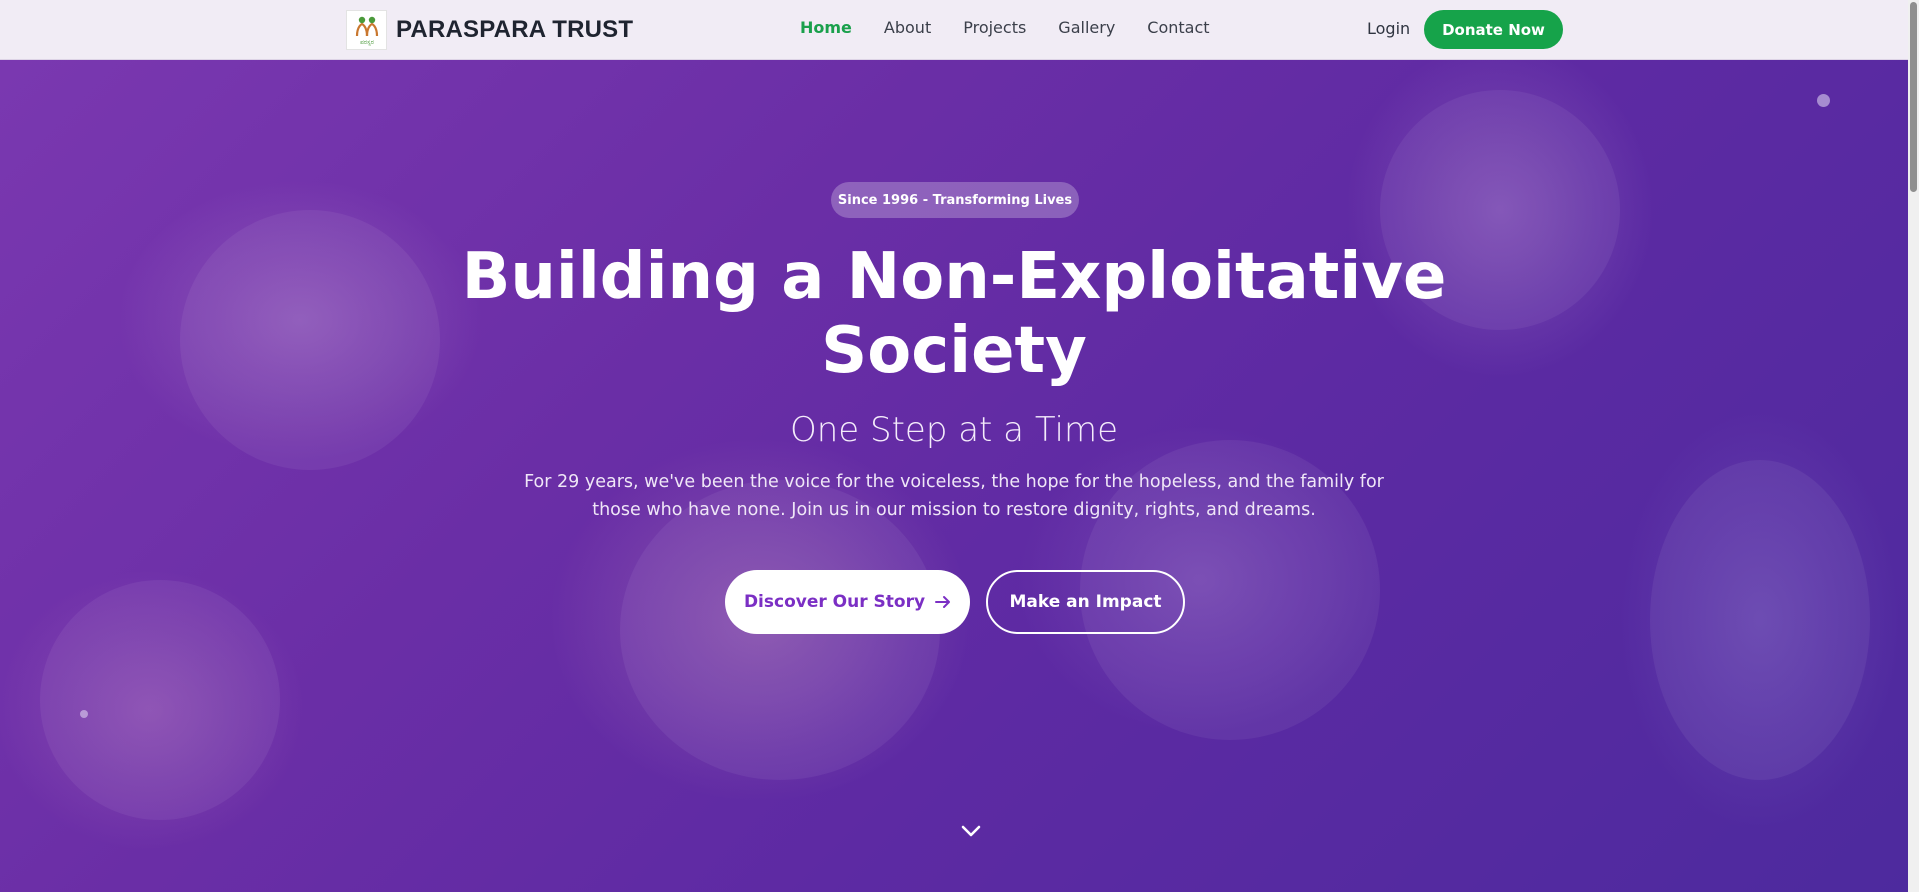 The height and width of the screenshot is (892, 1919). I want to click on headline-line-2: Society, so click(954, 351).